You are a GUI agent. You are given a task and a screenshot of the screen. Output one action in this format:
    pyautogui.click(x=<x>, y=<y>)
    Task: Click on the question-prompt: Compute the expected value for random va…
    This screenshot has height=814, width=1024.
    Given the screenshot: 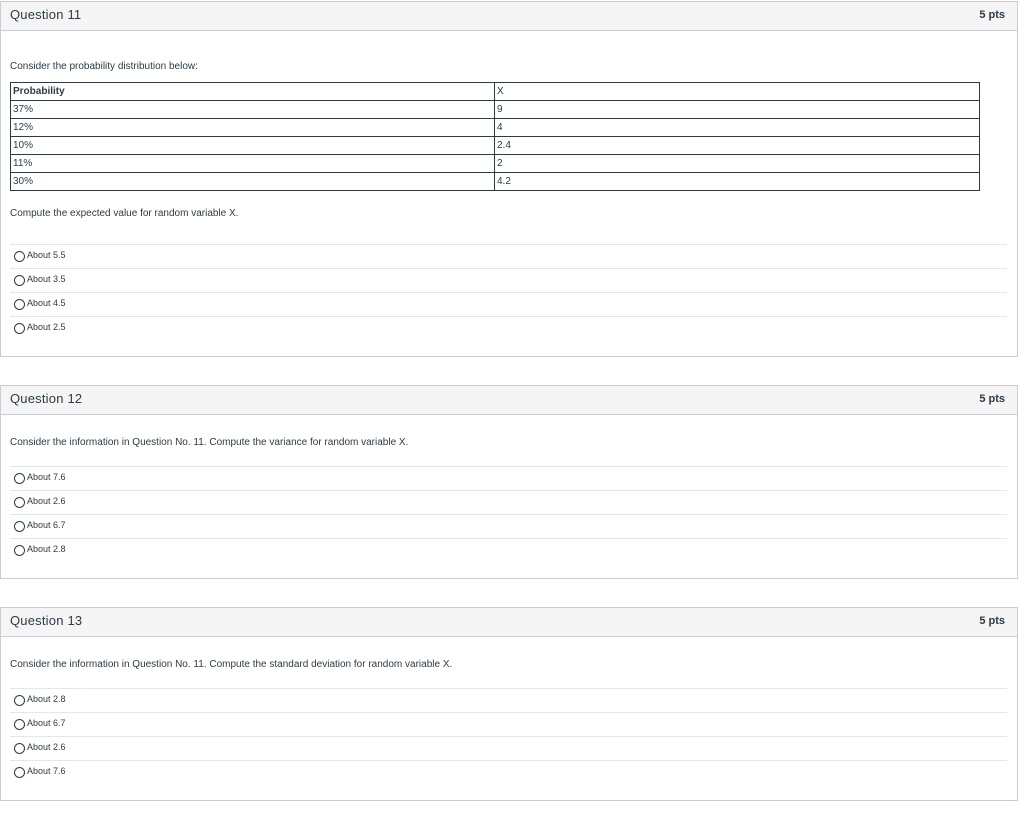 What is the action you would take?
    pyautogui.click(x=124, y=213)
    